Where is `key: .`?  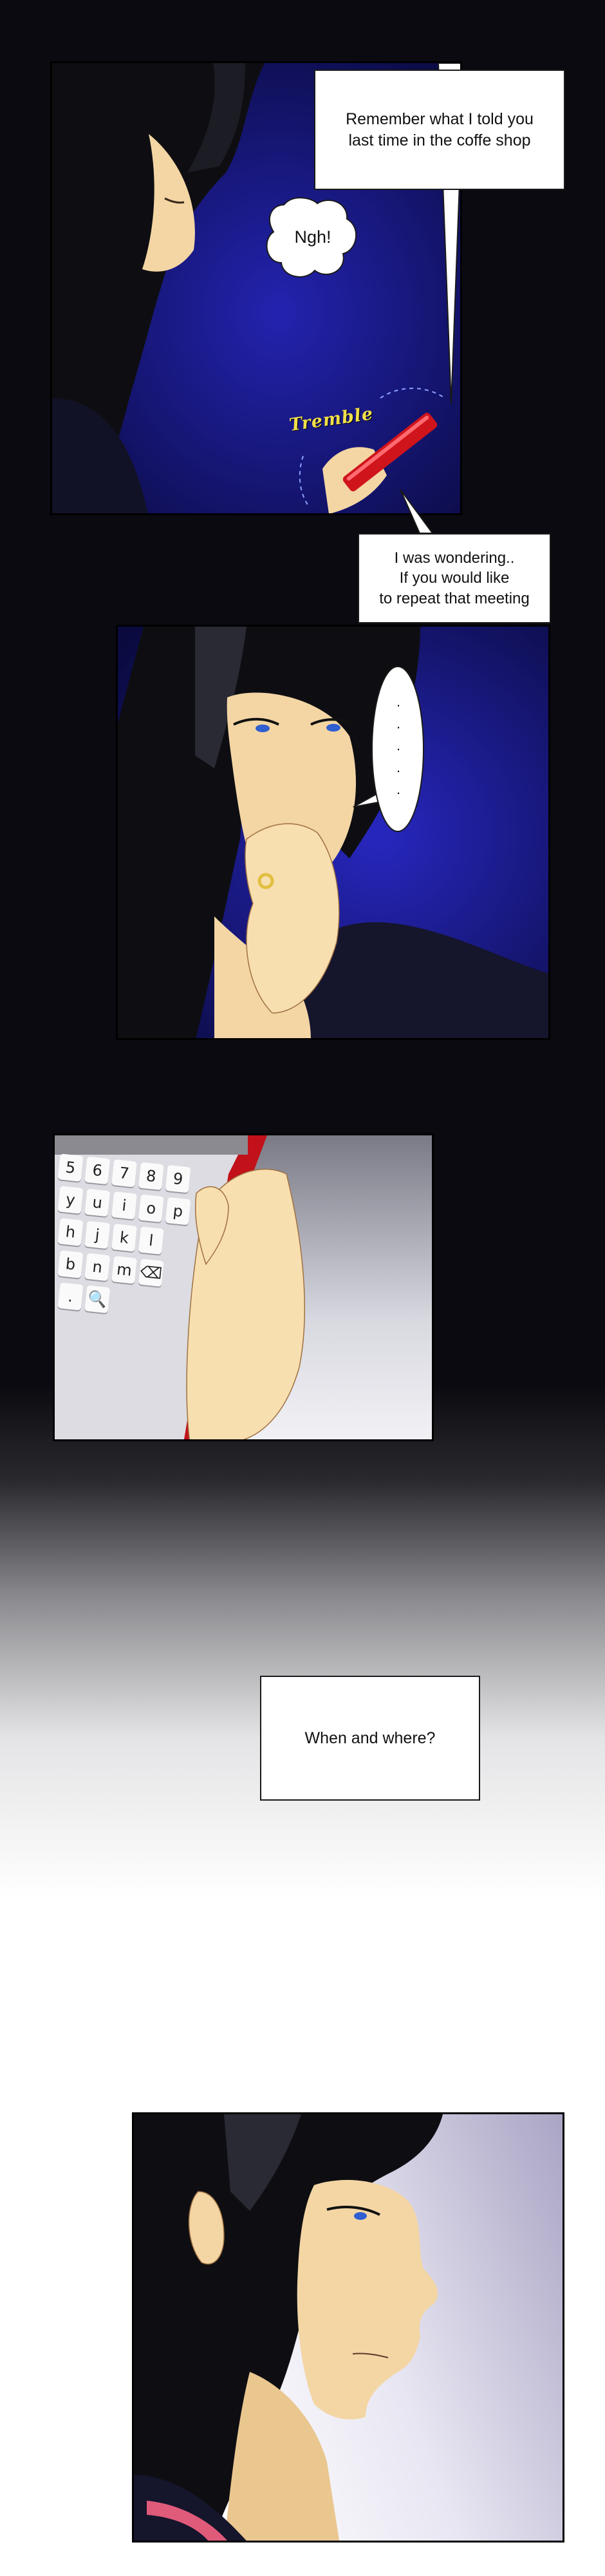
key: . is located at coordinates (70, 1296).